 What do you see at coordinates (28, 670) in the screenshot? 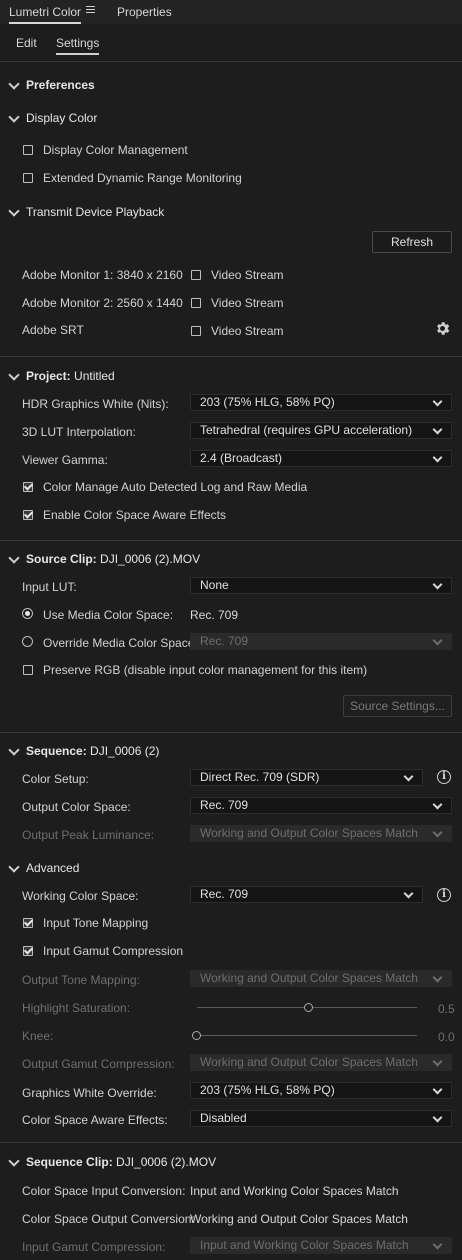
I see `preserve-rgb-checkbox` at bounding box center [28, 670].